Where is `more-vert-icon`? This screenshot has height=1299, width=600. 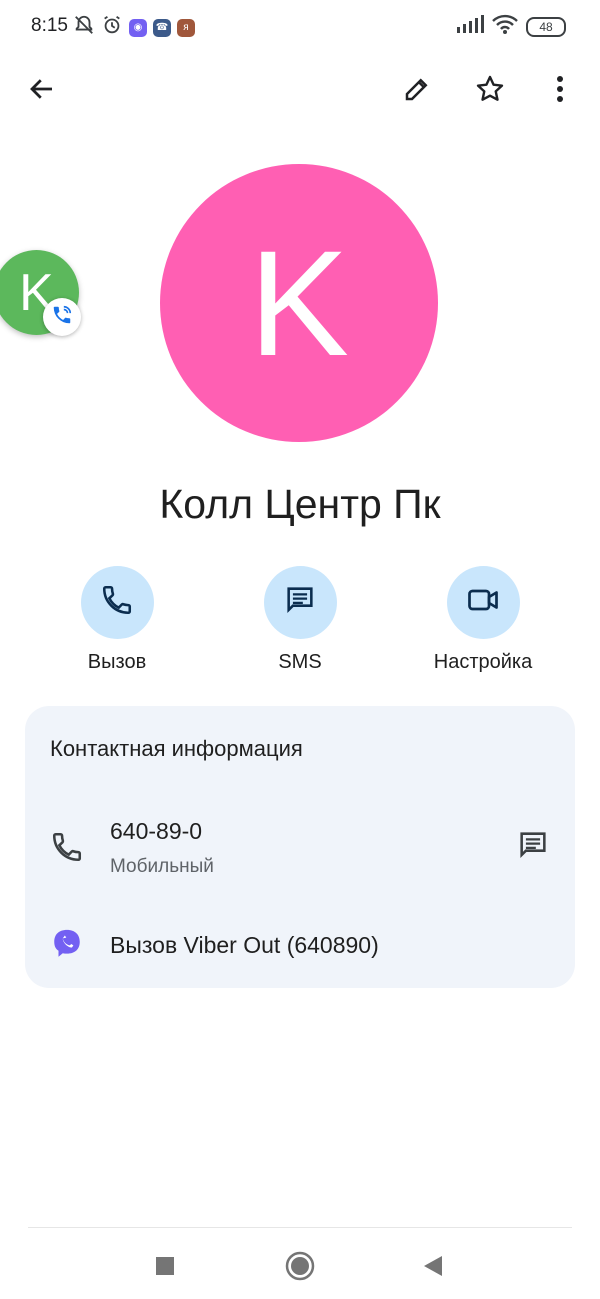 more-vert-icon is located at coordinates (560, 91).